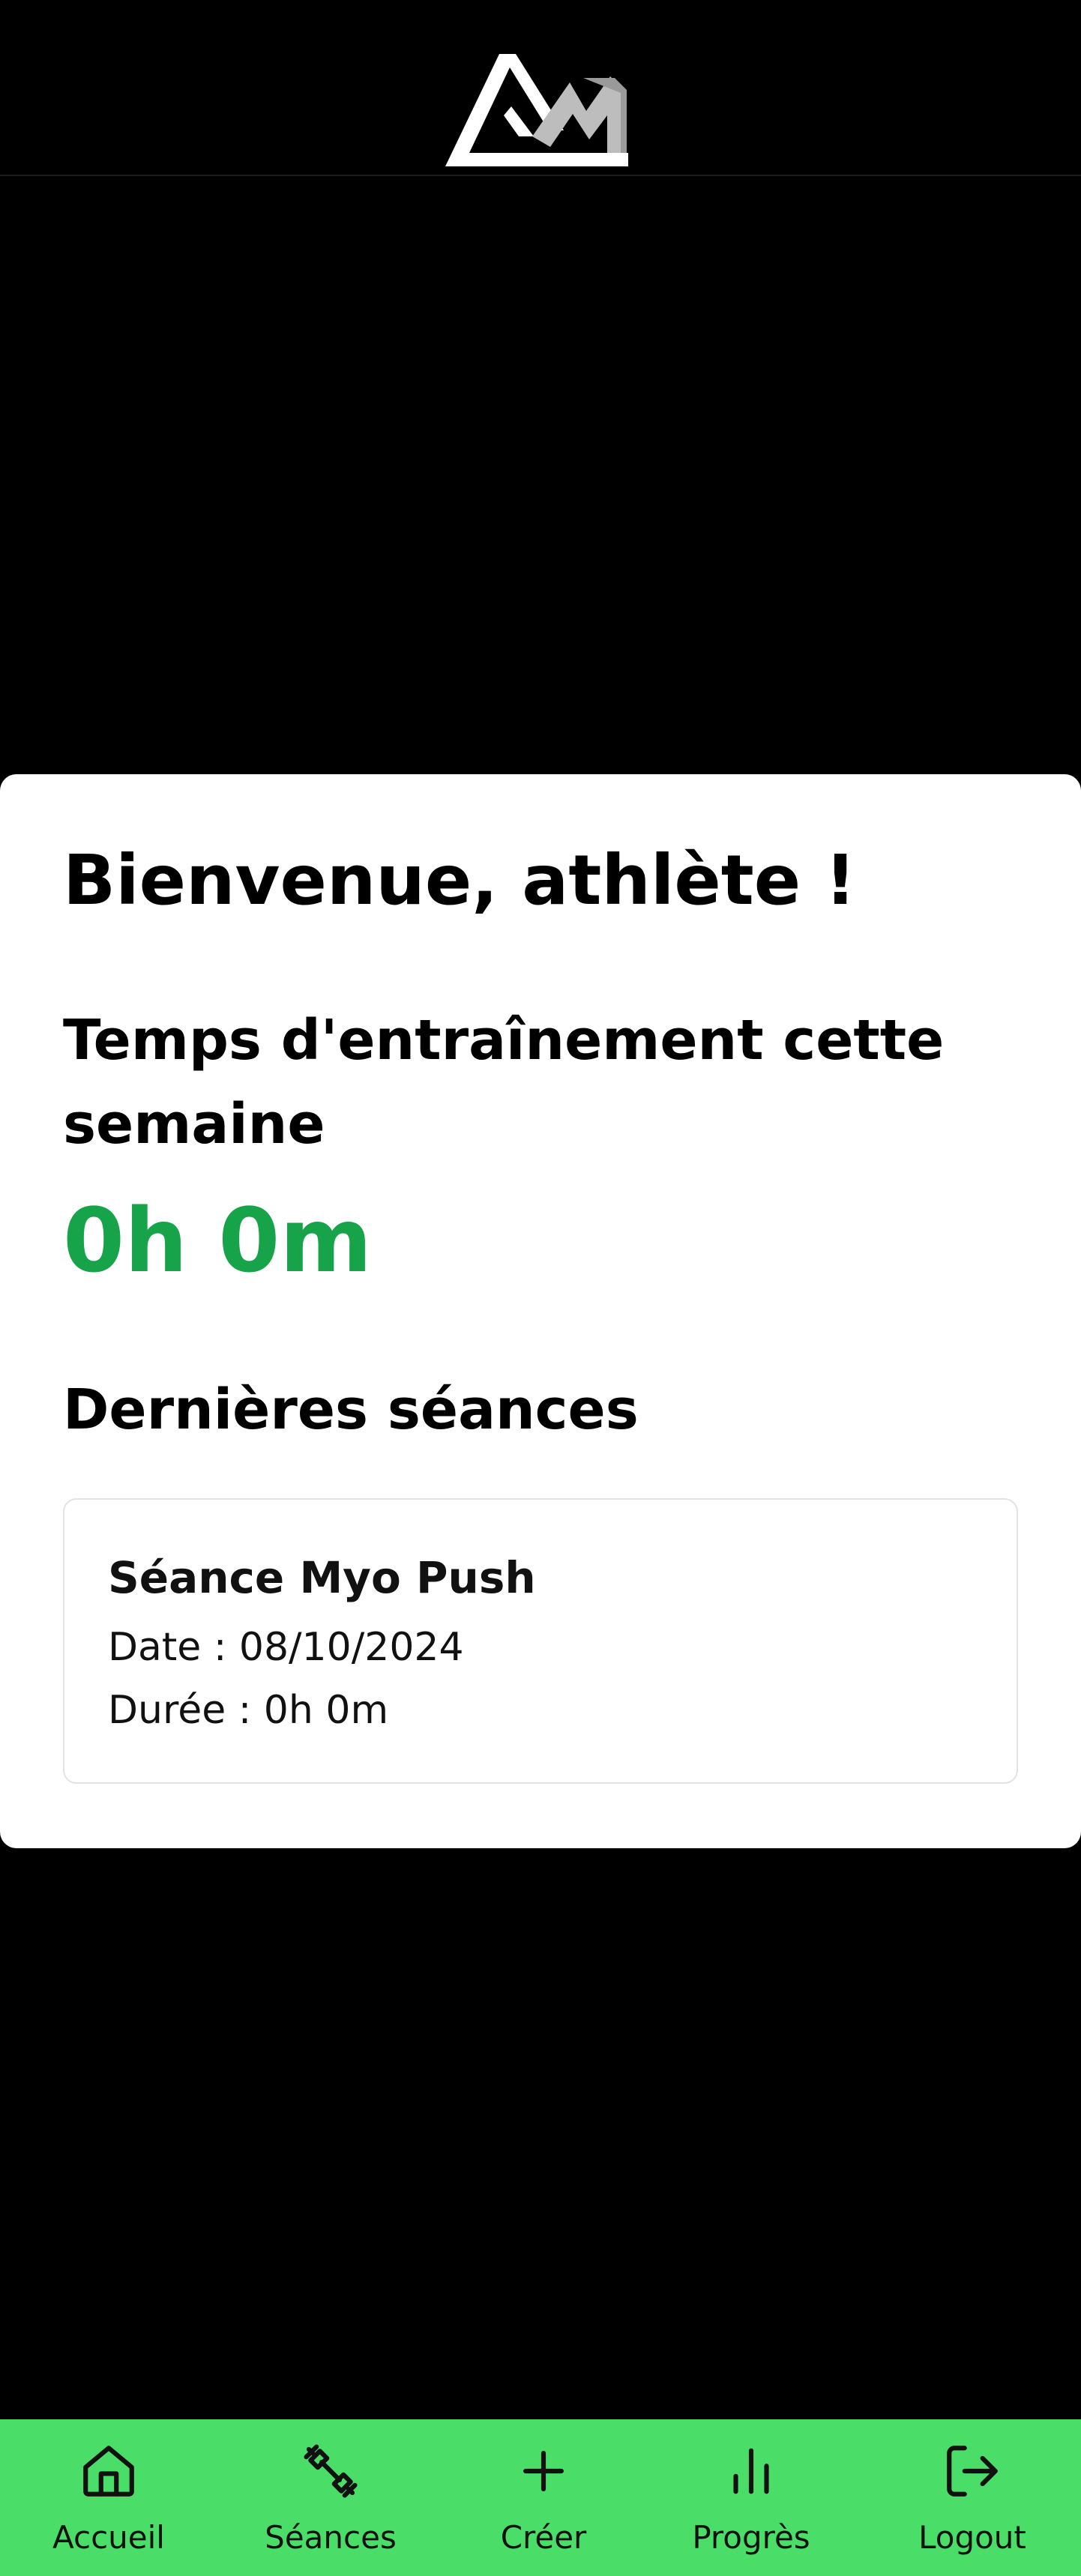 This screenshot has height=2576, width=1081. Describe the element at coordinates (218, 1241) in the screenshot. I see `weekly-time-value: 0h 0m` at that location.